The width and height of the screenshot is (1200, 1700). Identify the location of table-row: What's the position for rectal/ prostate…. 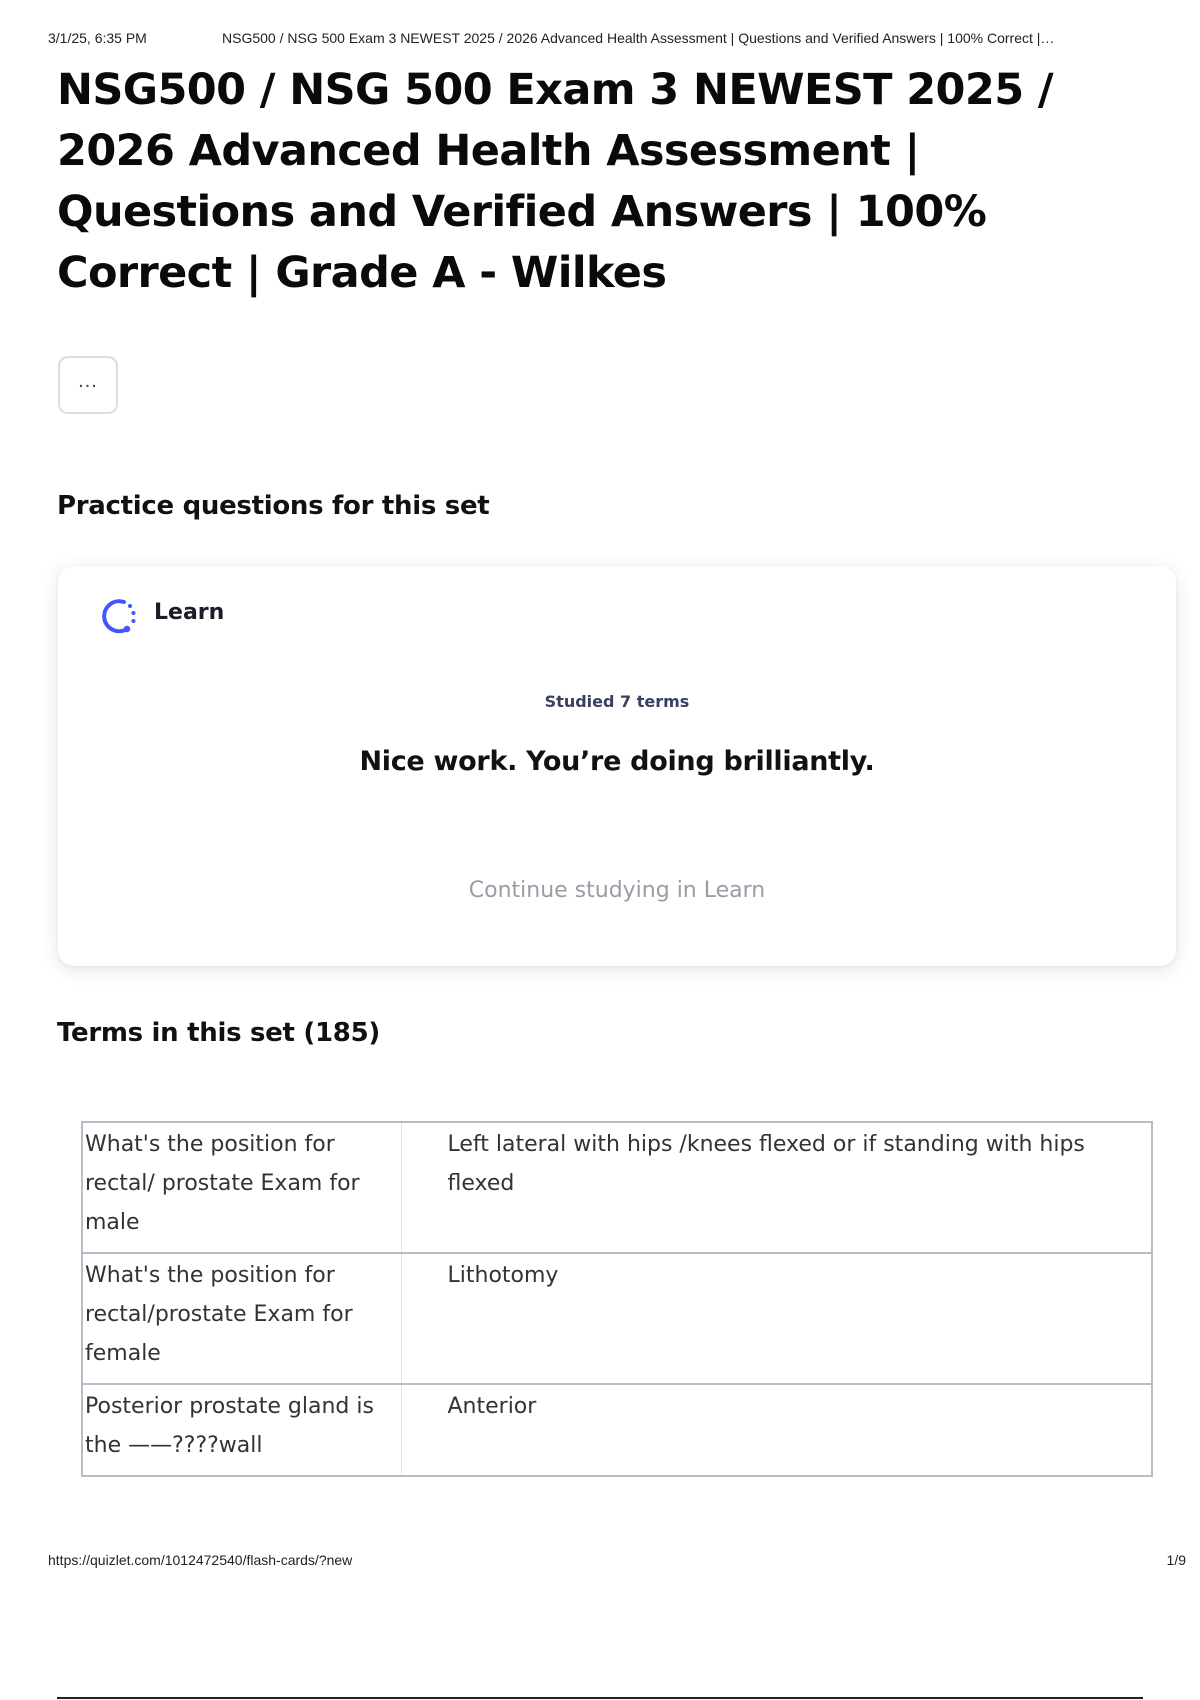
(617, 1187).